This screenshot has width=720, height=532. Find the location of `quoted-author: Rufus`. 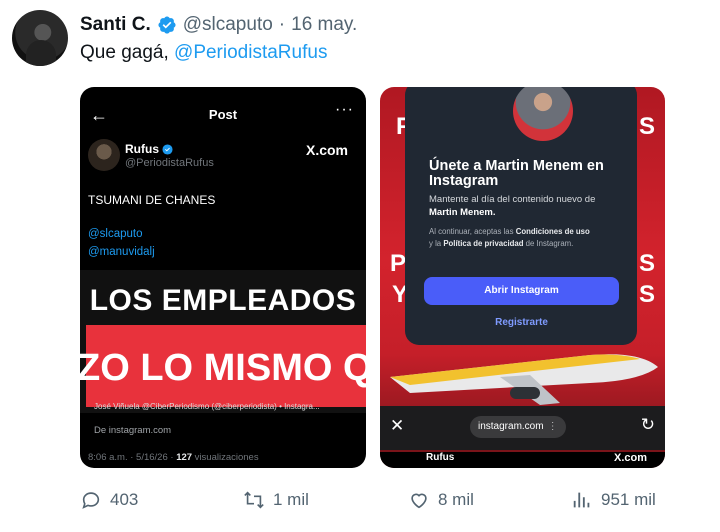

quoted-author: Rufus is located at coordinates (149, 149).